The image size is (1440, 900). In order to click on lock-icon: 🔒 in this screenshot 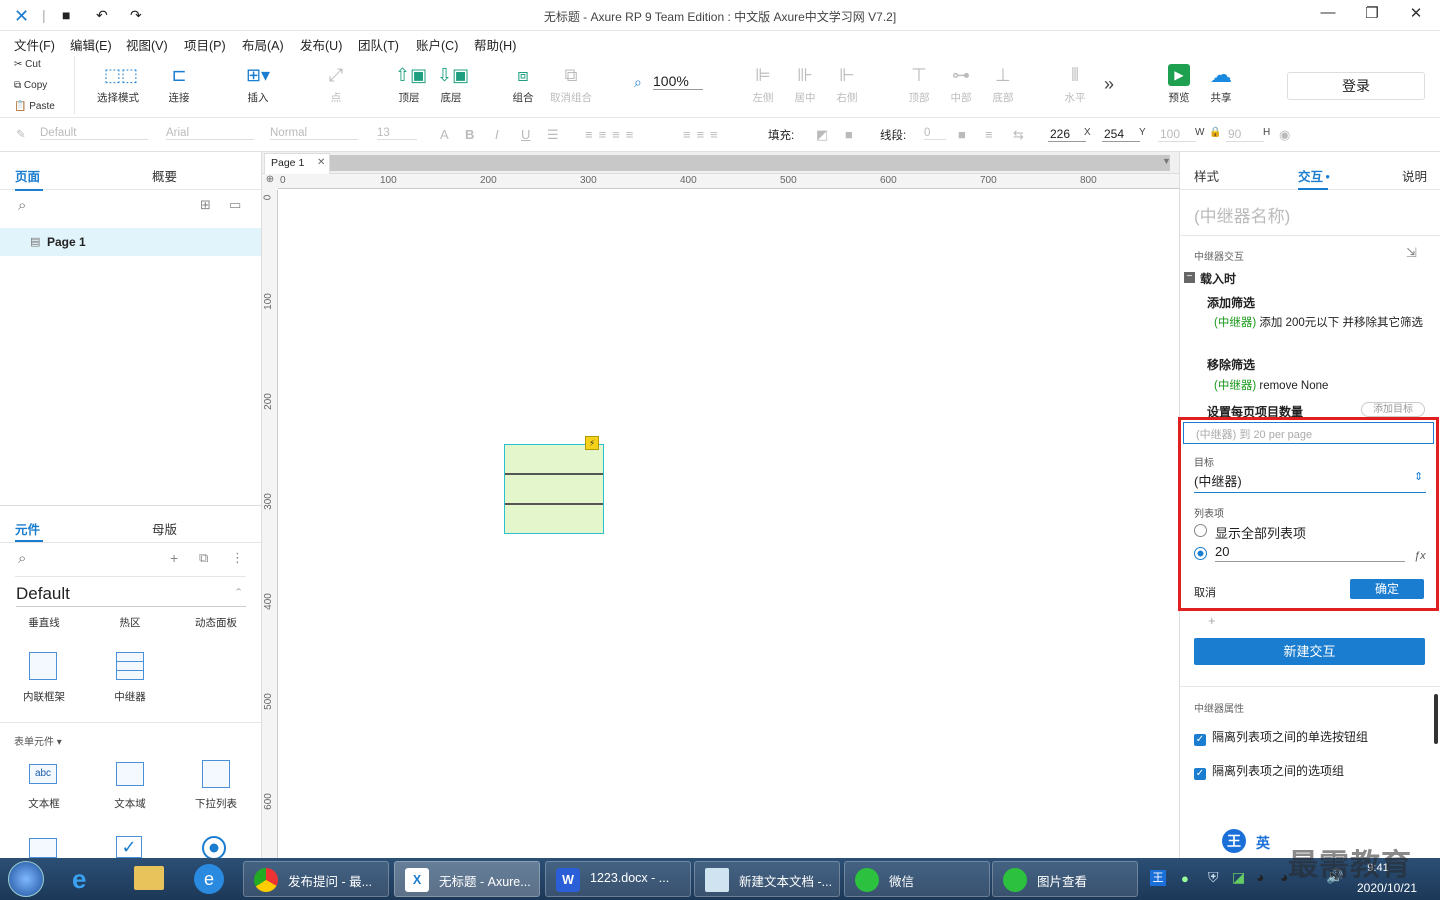, I will do `click(1215, 132)`.